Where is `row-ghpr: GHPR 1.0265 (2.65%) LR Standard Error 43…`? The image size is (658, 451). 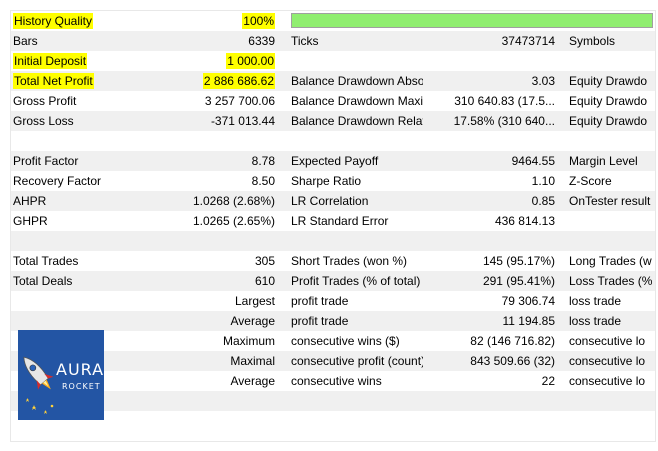
row-ghpr: GHPR 1.0265 (2.65%) LR Standard Error 43… is located at coordinates (333, 221).